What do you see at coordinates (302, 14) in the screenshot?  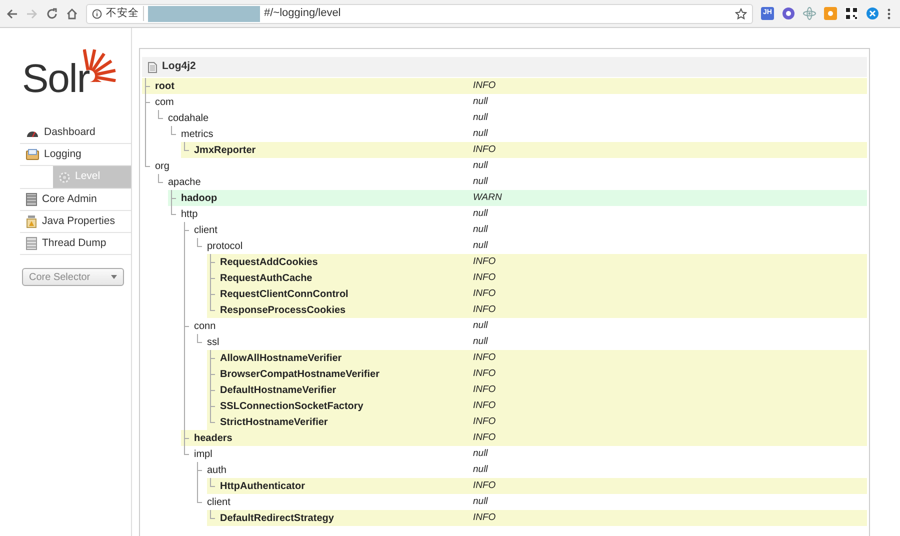 I see `url-text: #/~logging/level` at bounding box center [302, 14].